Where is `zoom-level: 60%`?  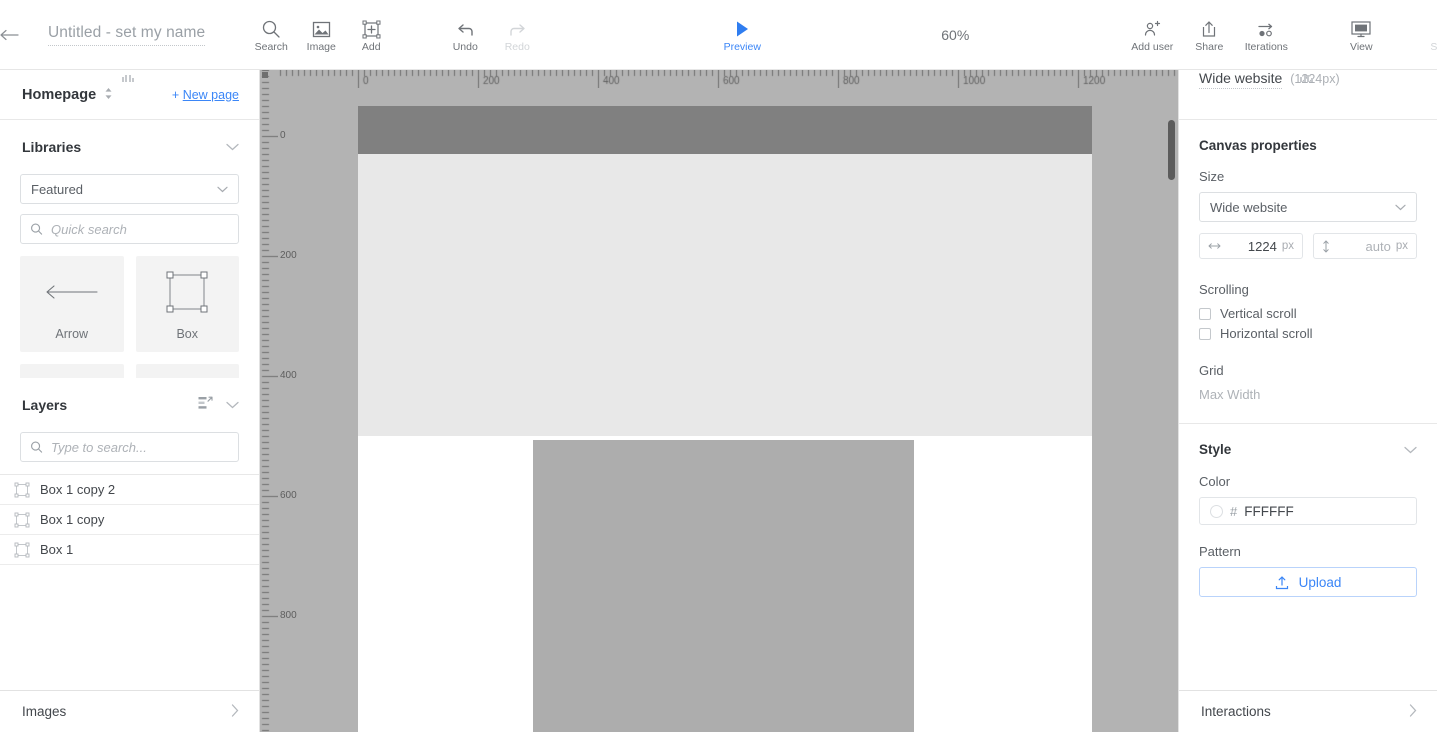 zoom-level: 60% is located at coordinates (955, 35).